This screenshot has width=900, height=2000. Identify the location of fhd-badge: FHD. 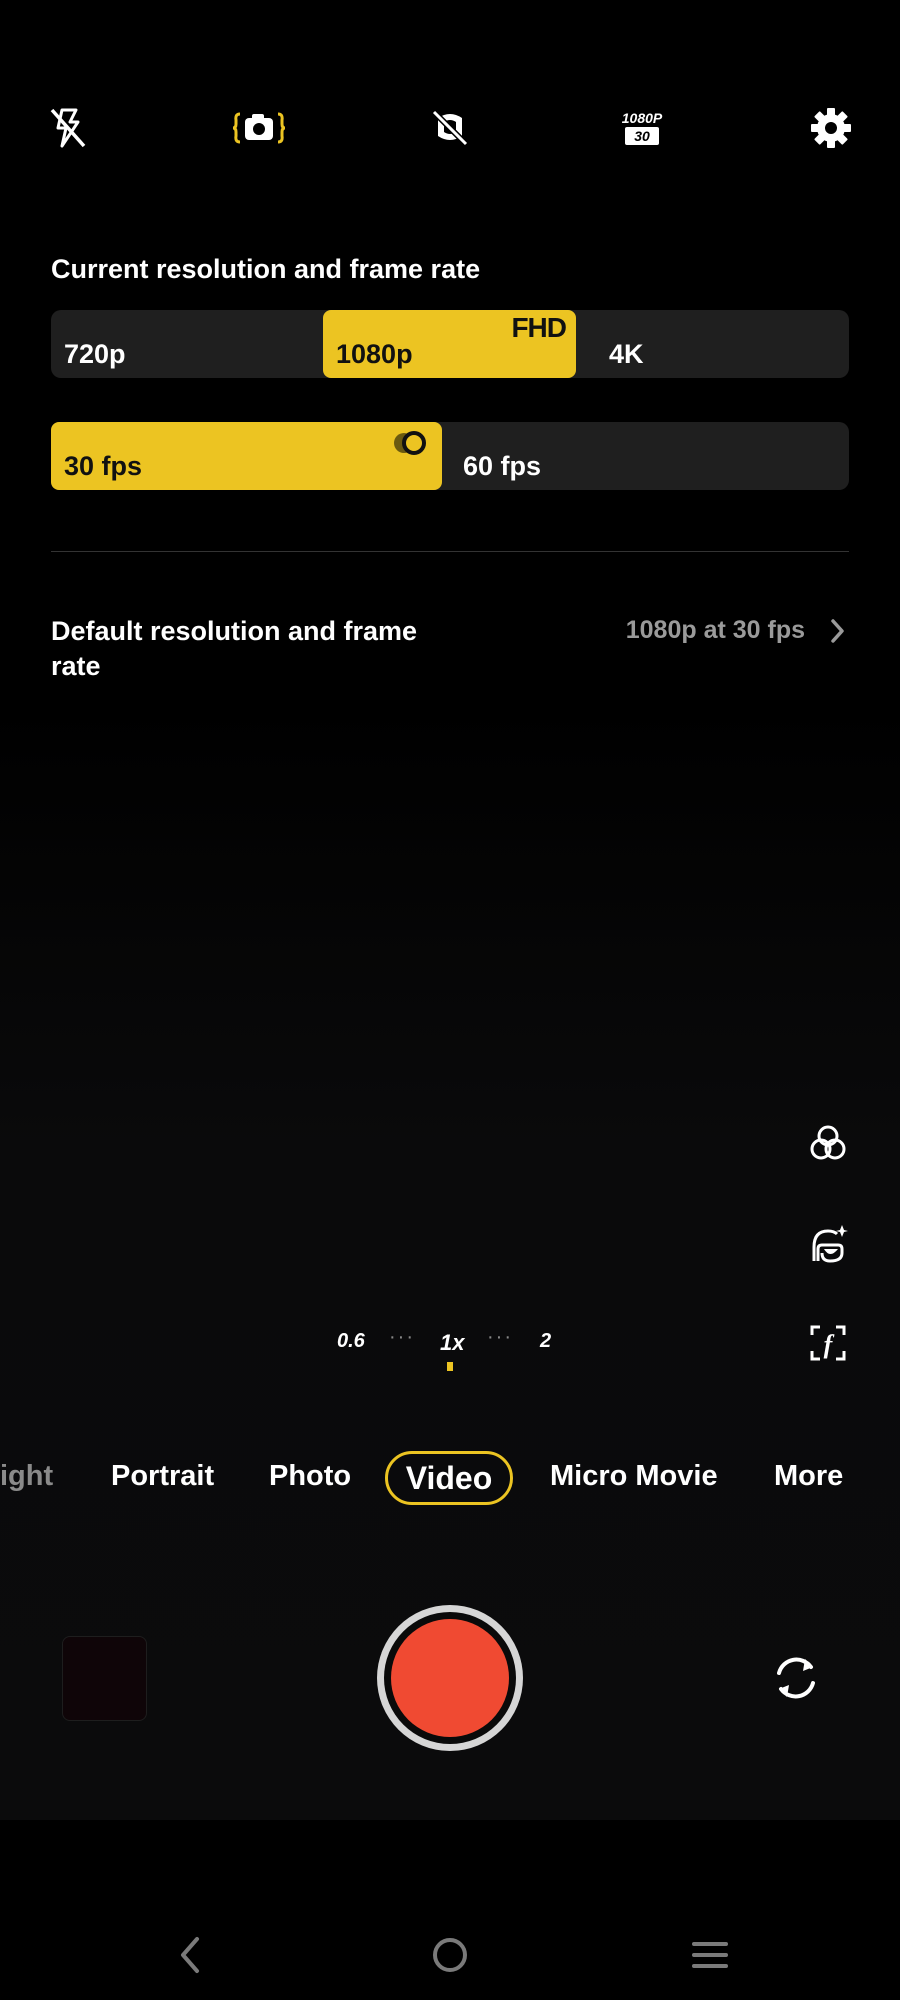
(539, 327).